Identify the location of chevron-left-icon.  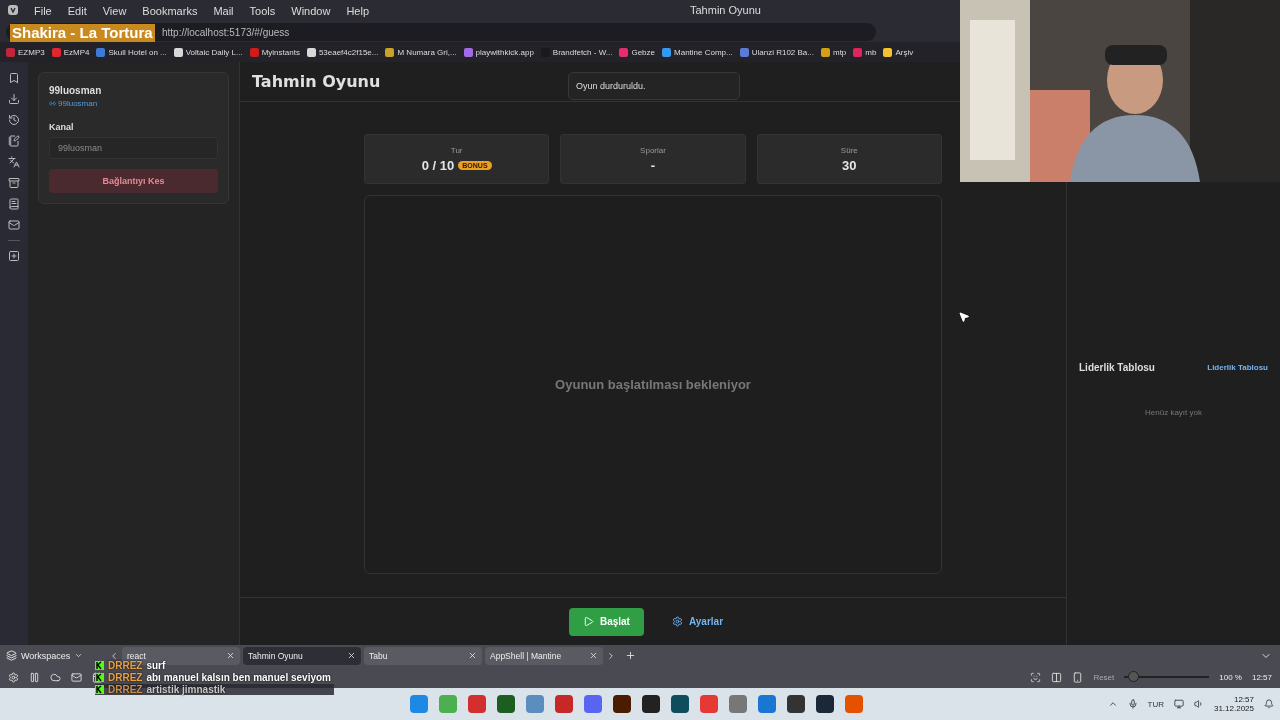
(114, 655).